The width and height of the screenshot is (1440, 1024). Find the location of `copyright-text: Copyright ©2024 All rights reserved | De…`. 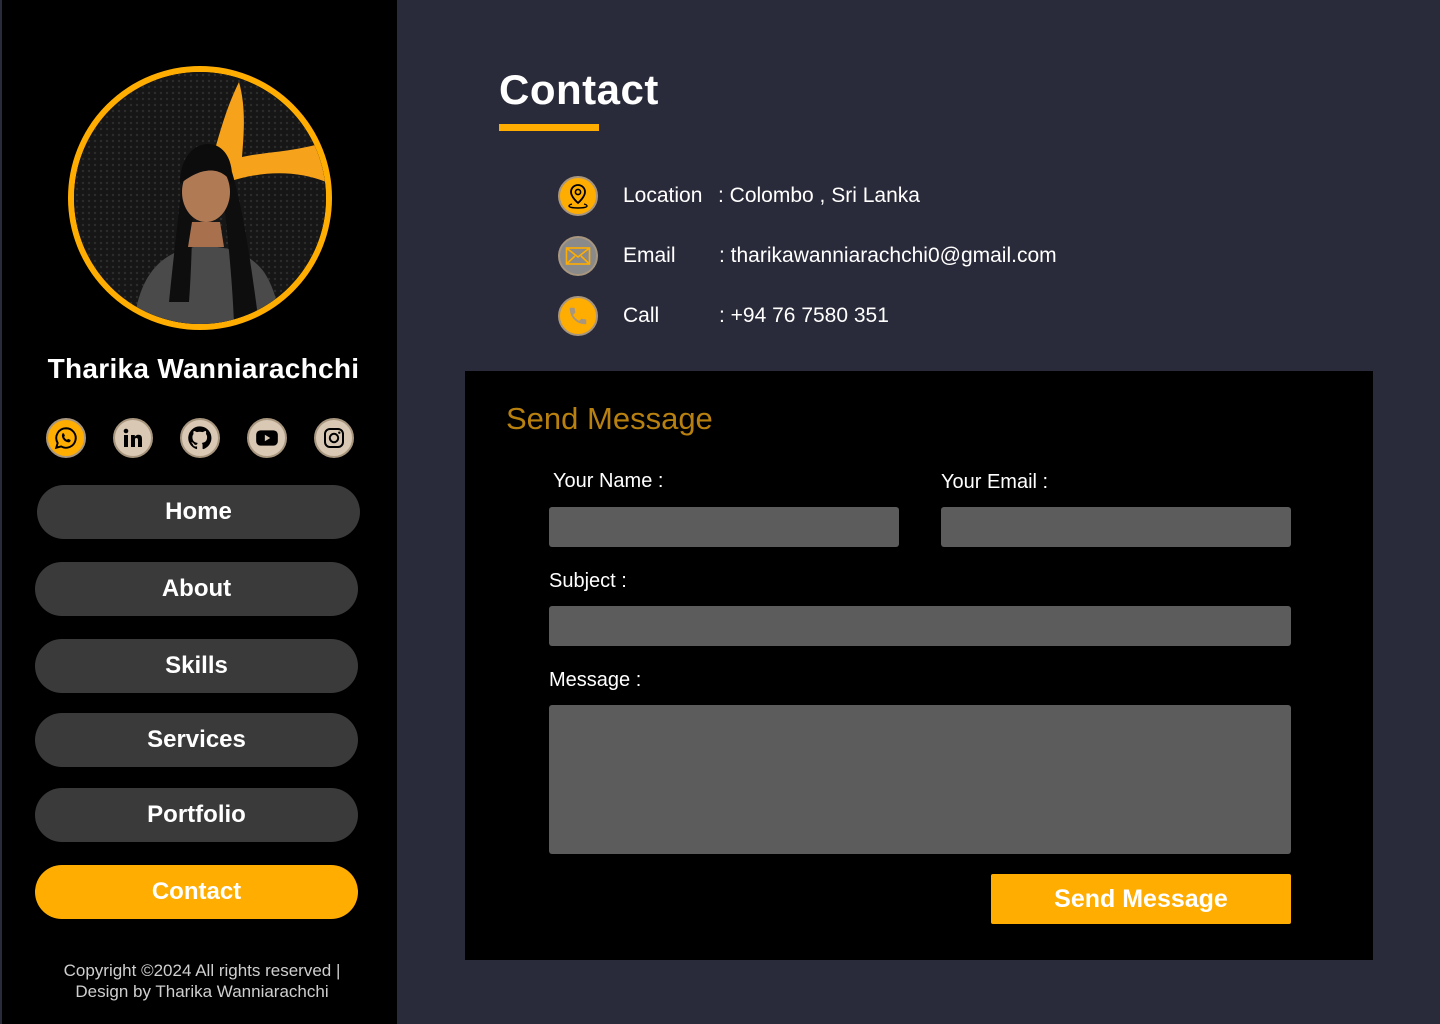

copyright-text: Copyright ©2024 All rights reserved | De… is located at coordinates (202, 981).